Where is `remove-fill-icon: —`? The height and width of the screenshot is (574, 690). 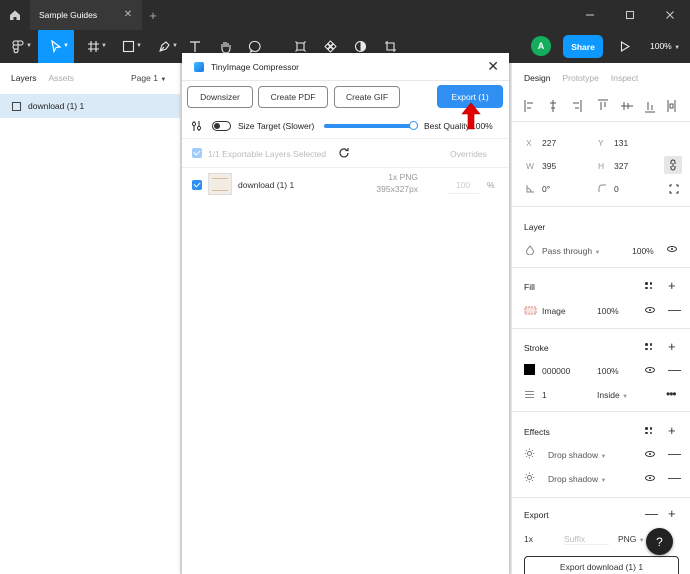
remove-fill-icon: — is located at coordinates (674, 309).